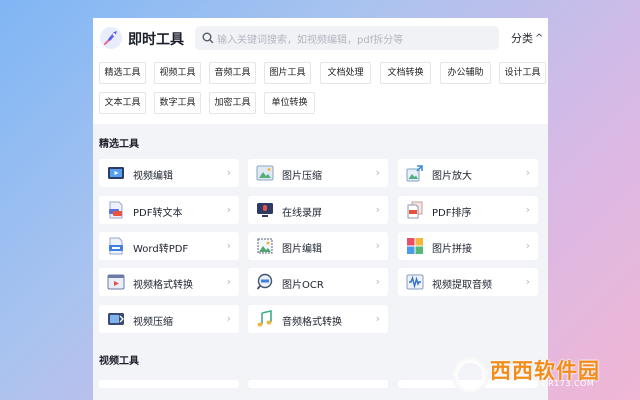 Image resolution: width=640 pixels, height=400 pixels. I want to click on tool-label: Word转PDF, so click(161, 249).